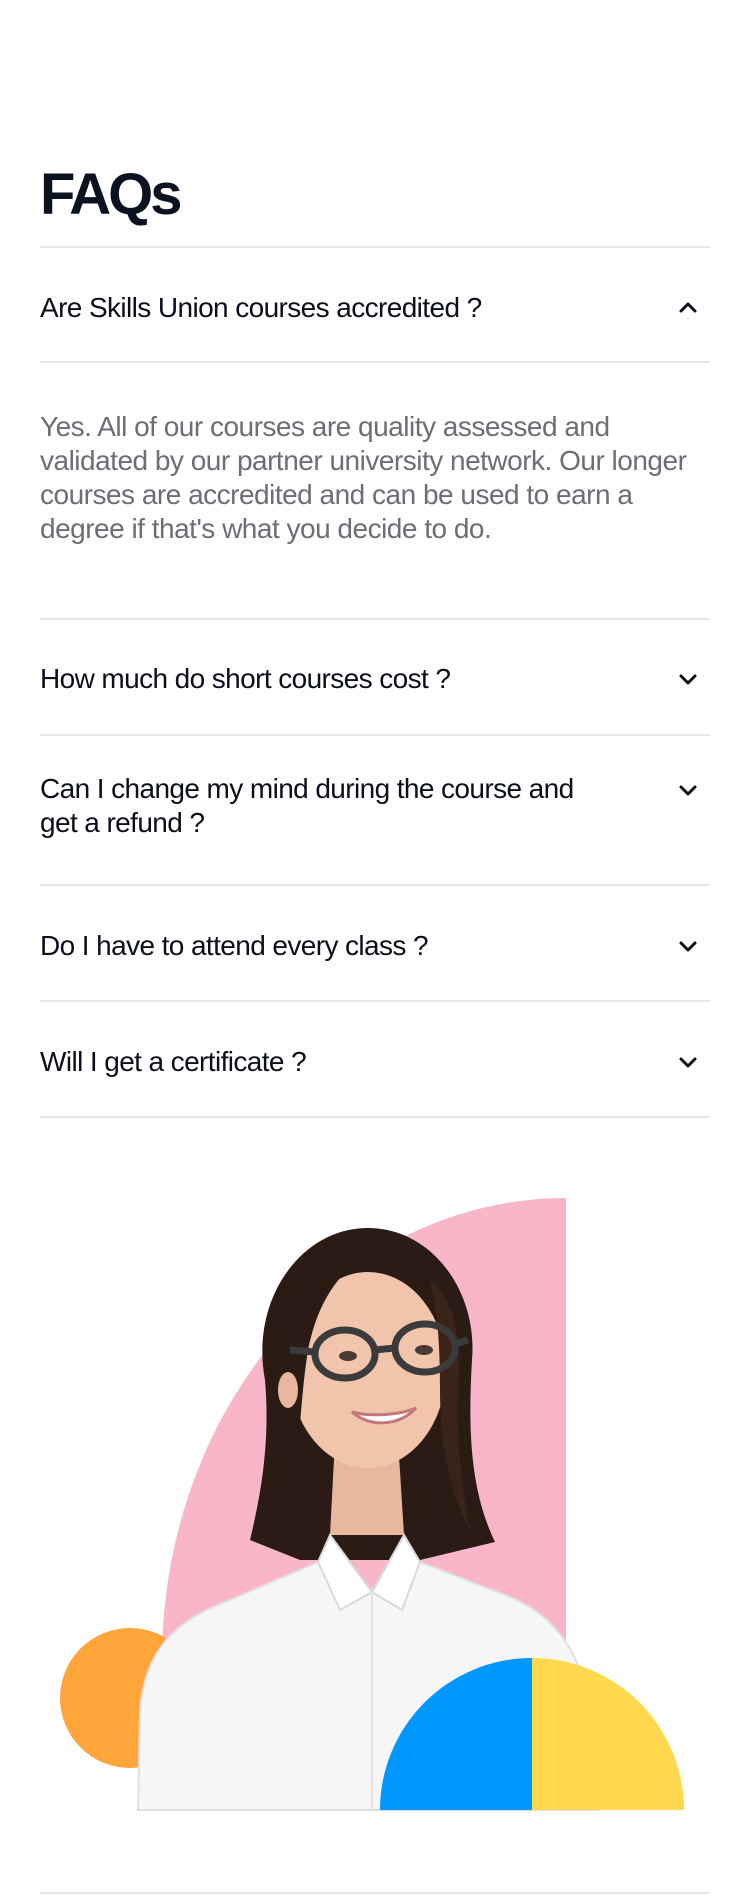  What do you see at coordinates (608, 1734) in the screenshot?
I see `yellow-quarter-shape` at bounding box center [608, 1734].